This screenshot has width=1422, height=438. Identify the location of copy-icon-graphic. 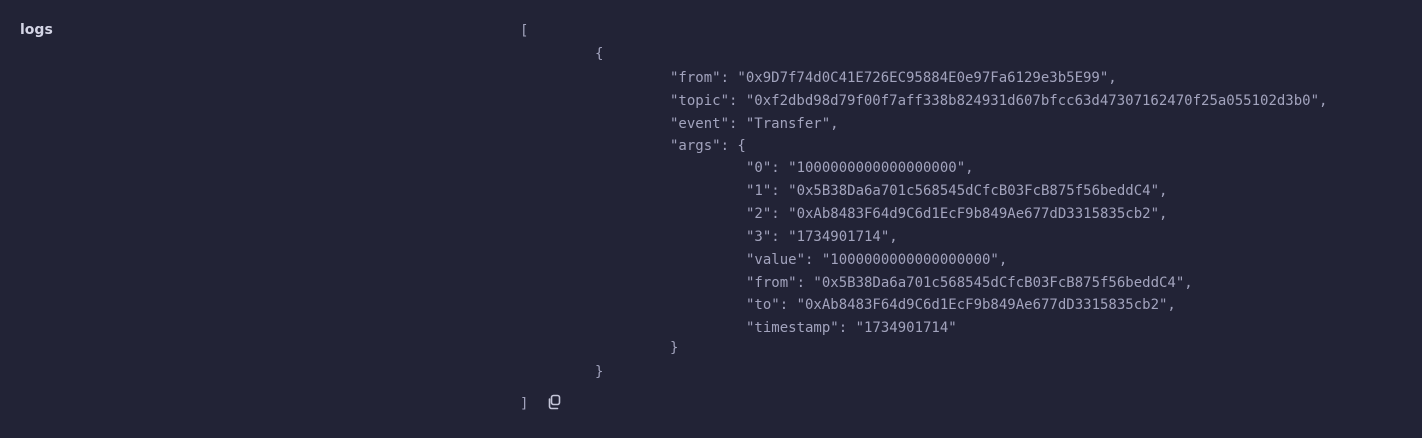
(554, 402).